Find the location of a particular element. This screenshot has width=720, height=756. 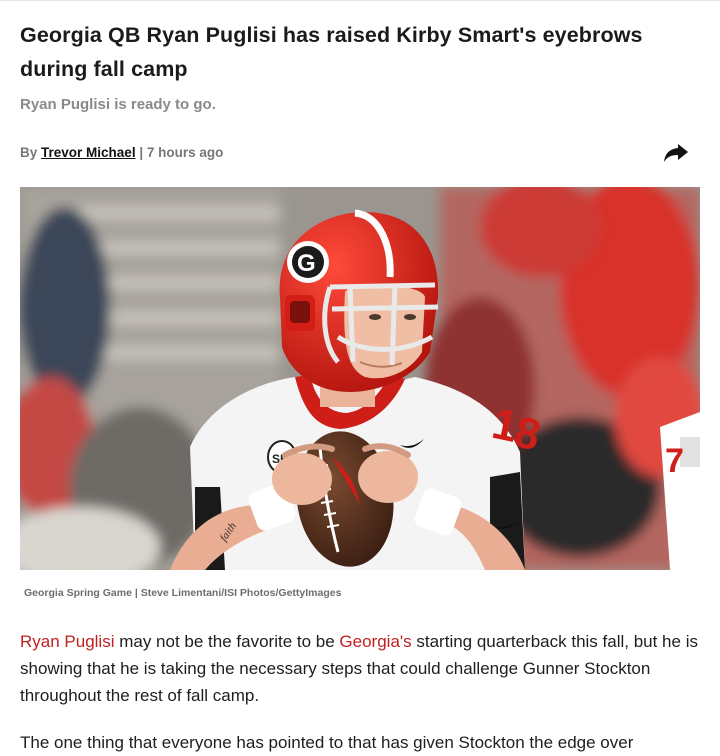

share-button is located at coordinates (676, 153).